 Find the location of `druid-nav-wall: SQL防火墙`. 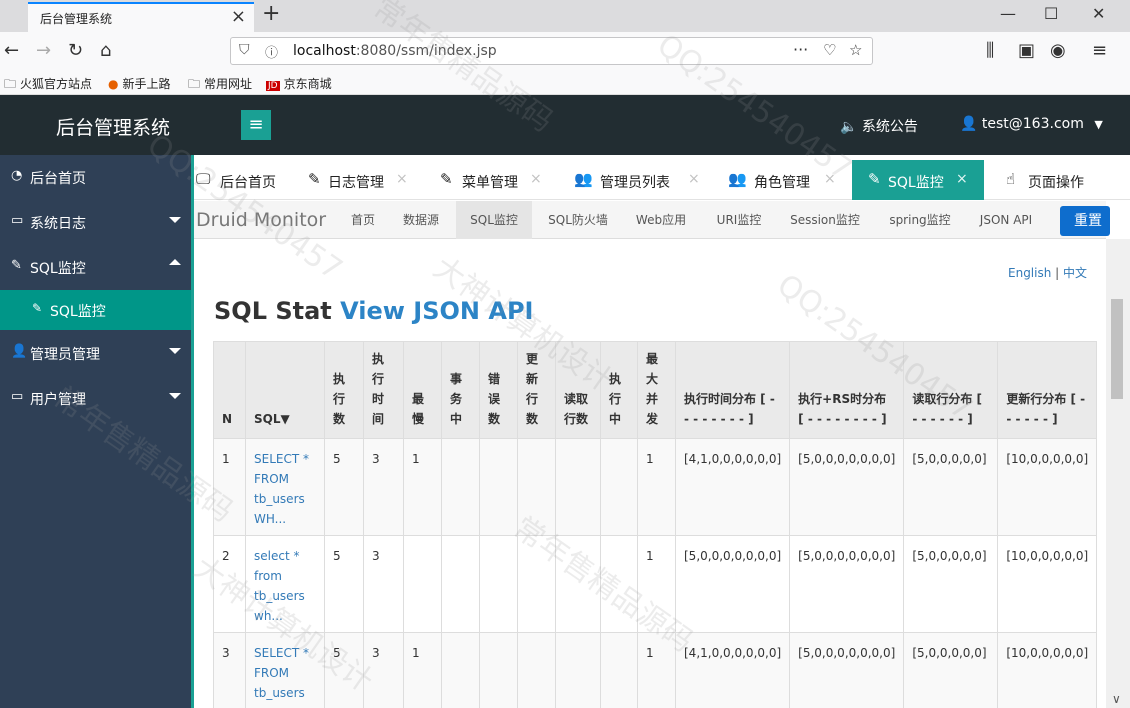

druid-nav-wall: SQL防火墙 is located at coordinates (578, 220).